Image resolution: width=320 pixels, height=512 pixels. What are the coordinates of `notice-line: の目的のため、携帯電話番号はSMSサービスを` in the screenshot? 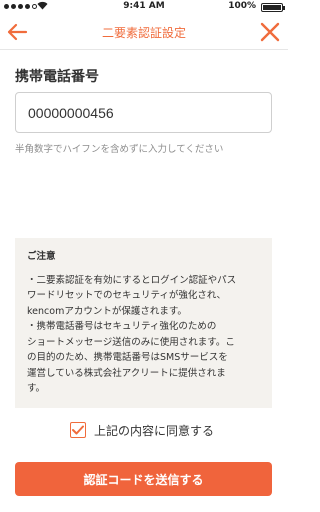 It's located at (127, 357).